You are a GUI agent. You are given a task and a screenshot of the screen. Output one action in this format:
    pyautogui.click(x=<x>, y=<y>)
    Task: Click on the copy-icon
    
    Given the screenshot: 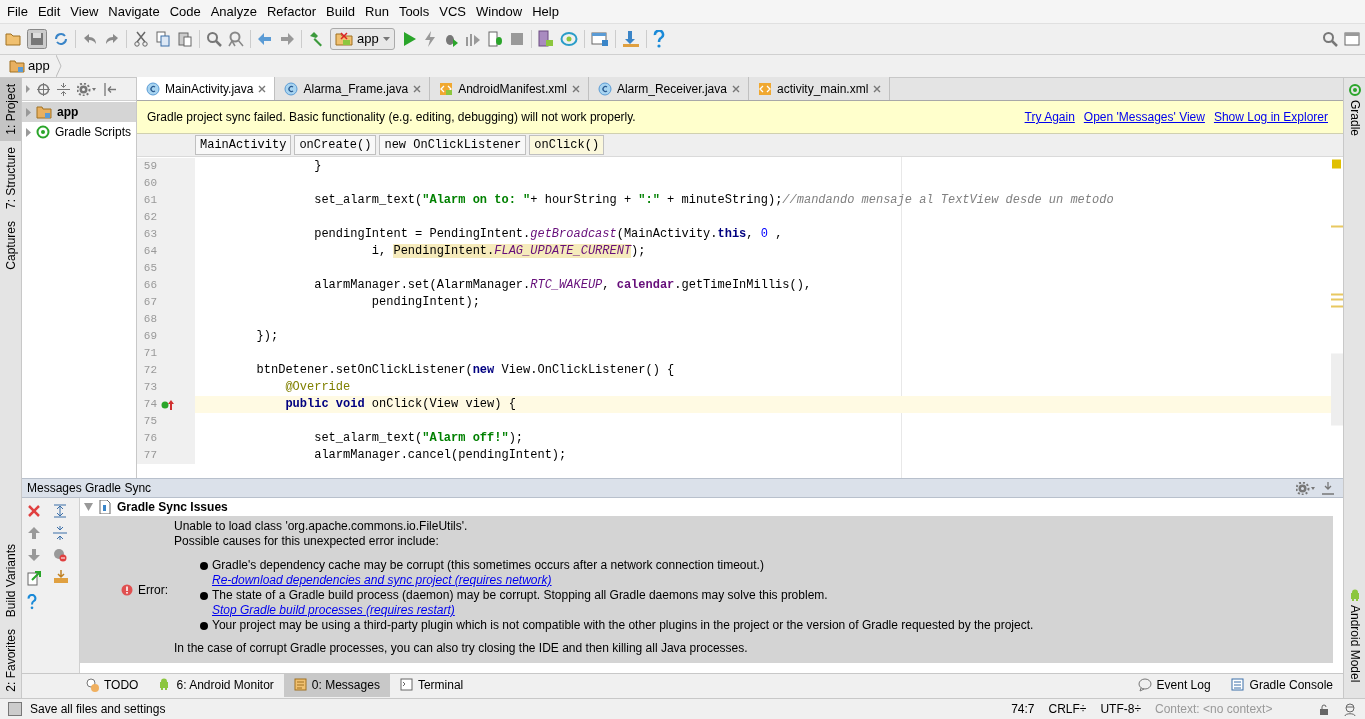 What is the action you would take?
    pyautogui.click(x=163, y=39)
    